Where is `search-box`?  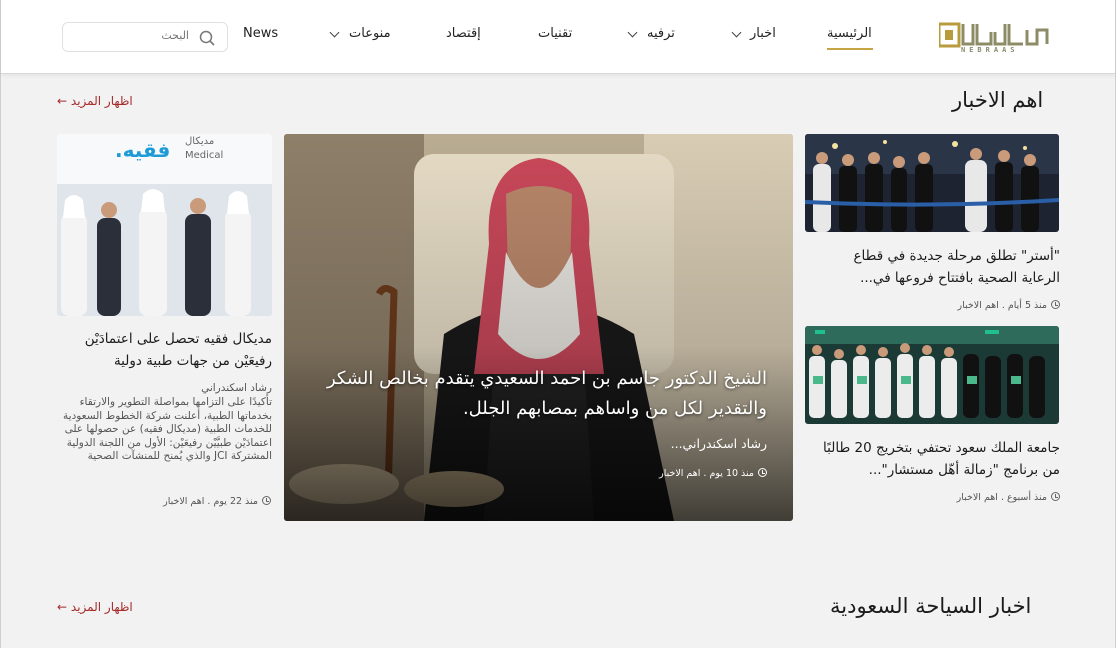 search-box is located at coordinates (145, 37).